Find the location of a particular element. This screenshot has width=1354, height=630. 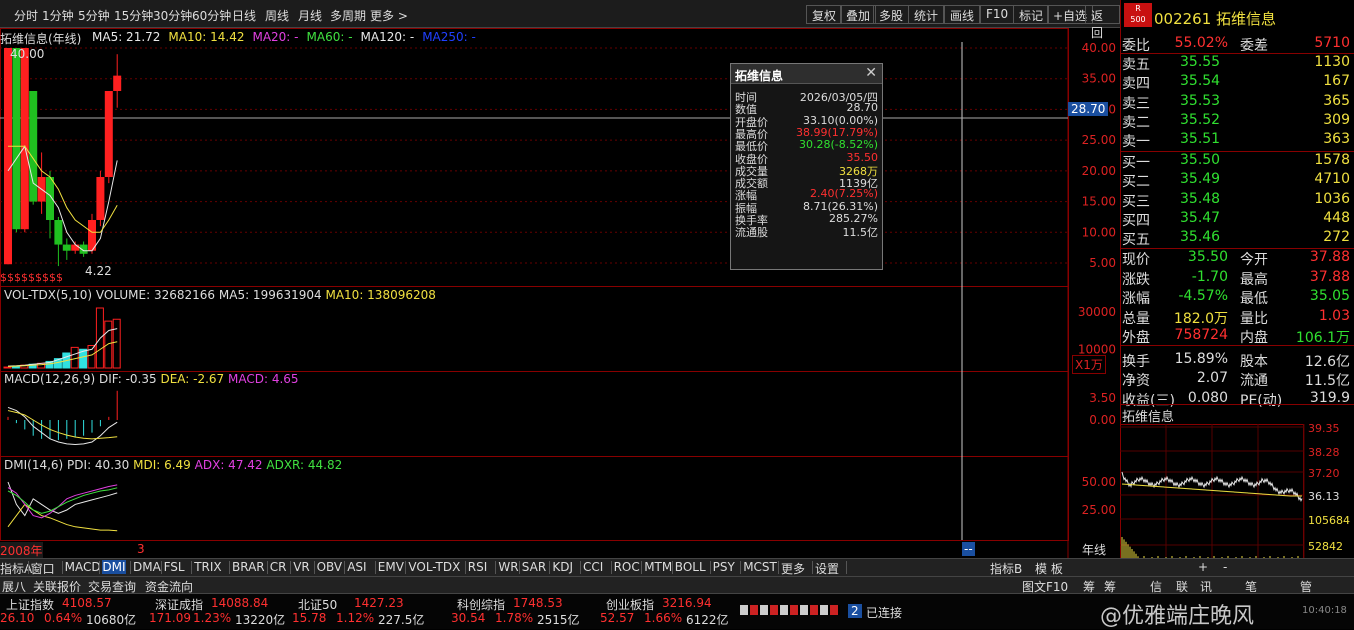

stat-value-1: 758724 is located at coordinates (1201, 335).